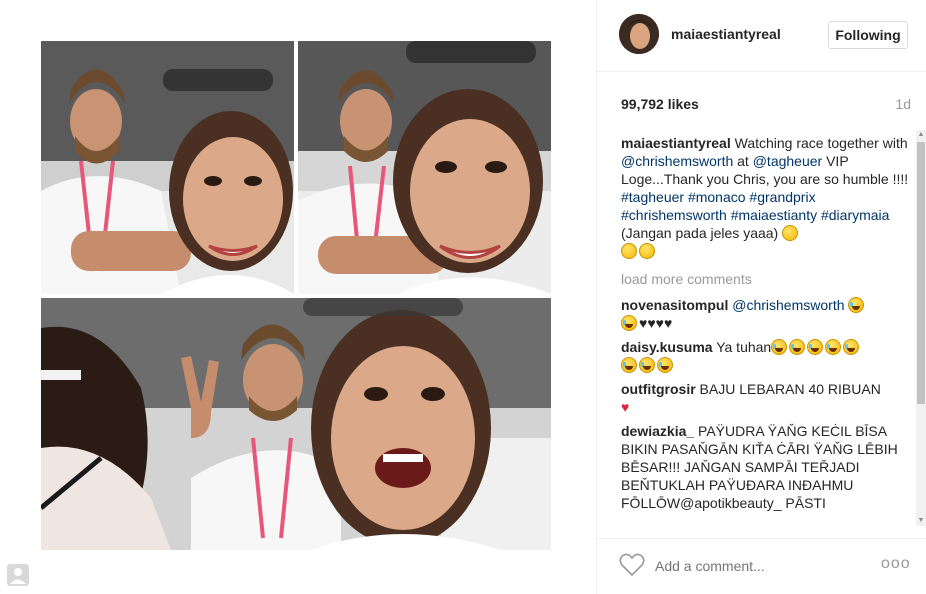 This screenshot has width=926, height=594. Describe the element at coordinates (765, 356) in the screenshot. I see `comment-item: daisy.kusuma Ya tuhan` at that location.